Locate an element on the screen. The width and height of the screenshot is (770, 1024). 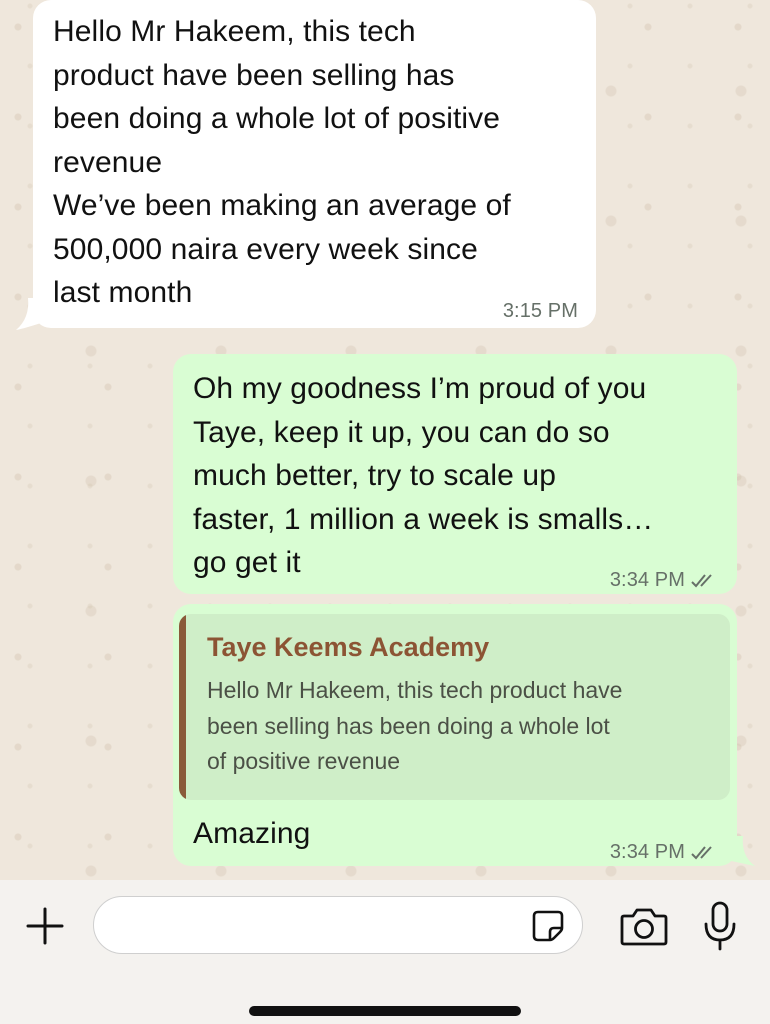
sticker-icon is located at coordinates (548, 926).